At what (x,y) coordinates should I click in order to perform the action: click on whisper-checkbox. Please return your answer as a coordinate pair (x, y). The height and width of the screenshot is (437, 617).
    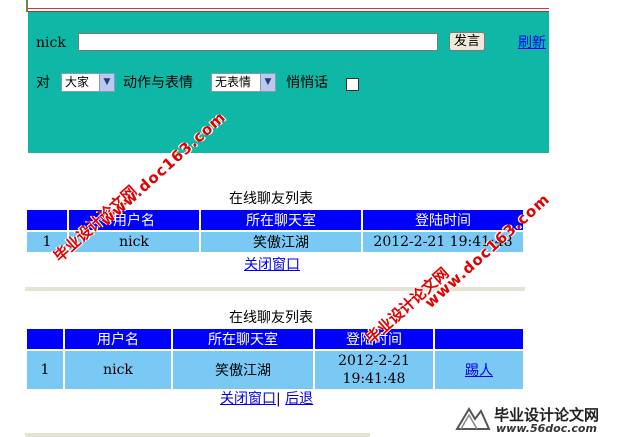
    Looking at the image, I should click on (352, 84).